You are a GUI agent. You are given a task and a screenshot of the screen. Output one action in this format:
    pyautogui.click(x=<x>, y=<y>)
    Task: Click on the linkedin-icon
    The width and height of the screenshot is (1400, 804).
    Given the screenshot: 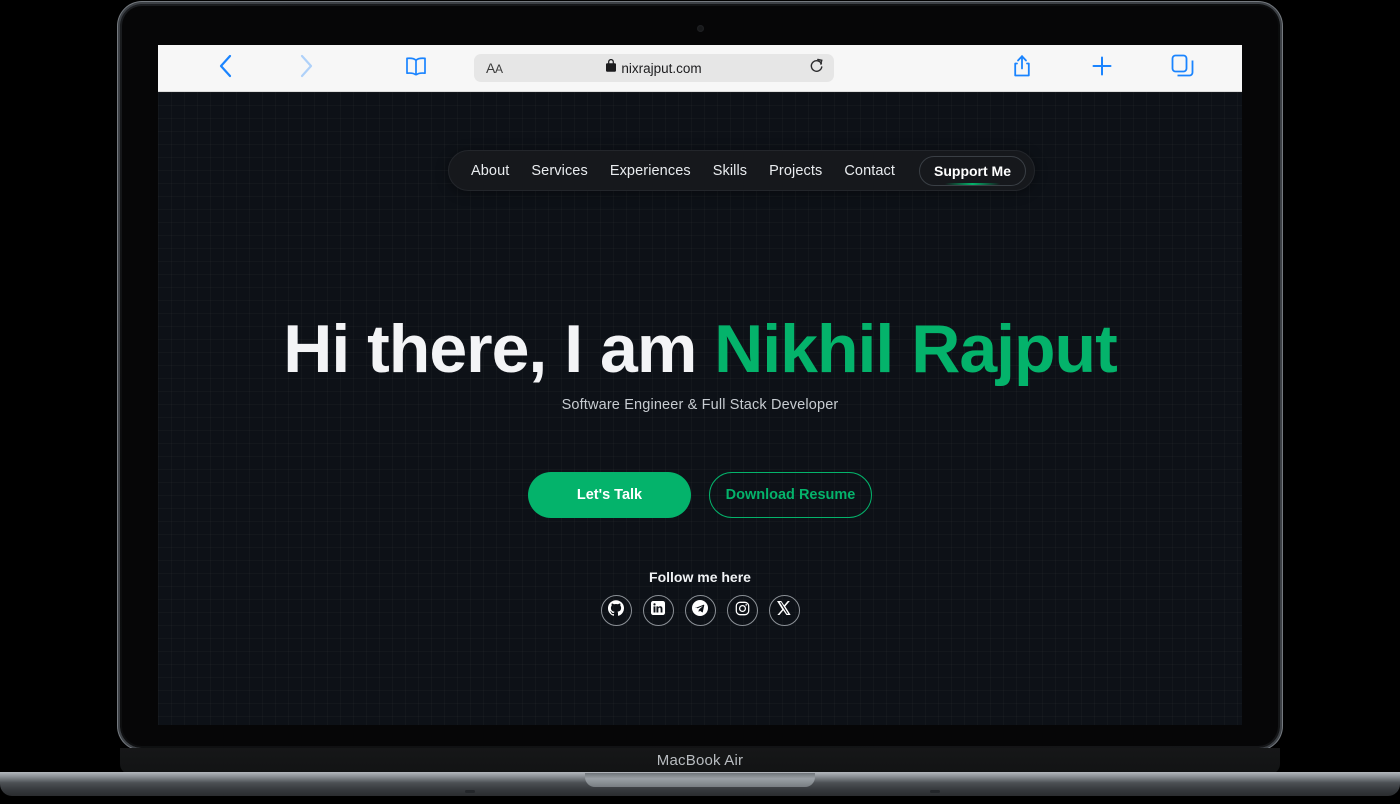 What is the action you would take?
    pyautogui.click(x=658, y=610)
    